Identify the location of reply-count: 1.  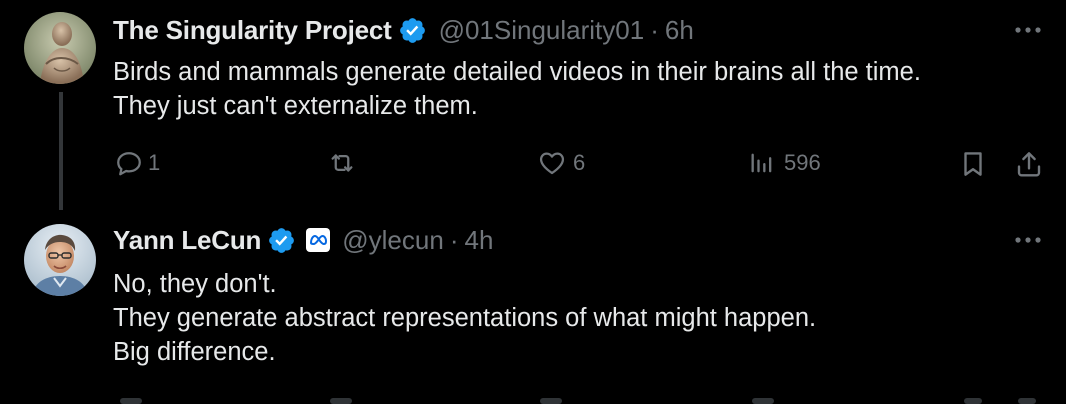
(154, 162).